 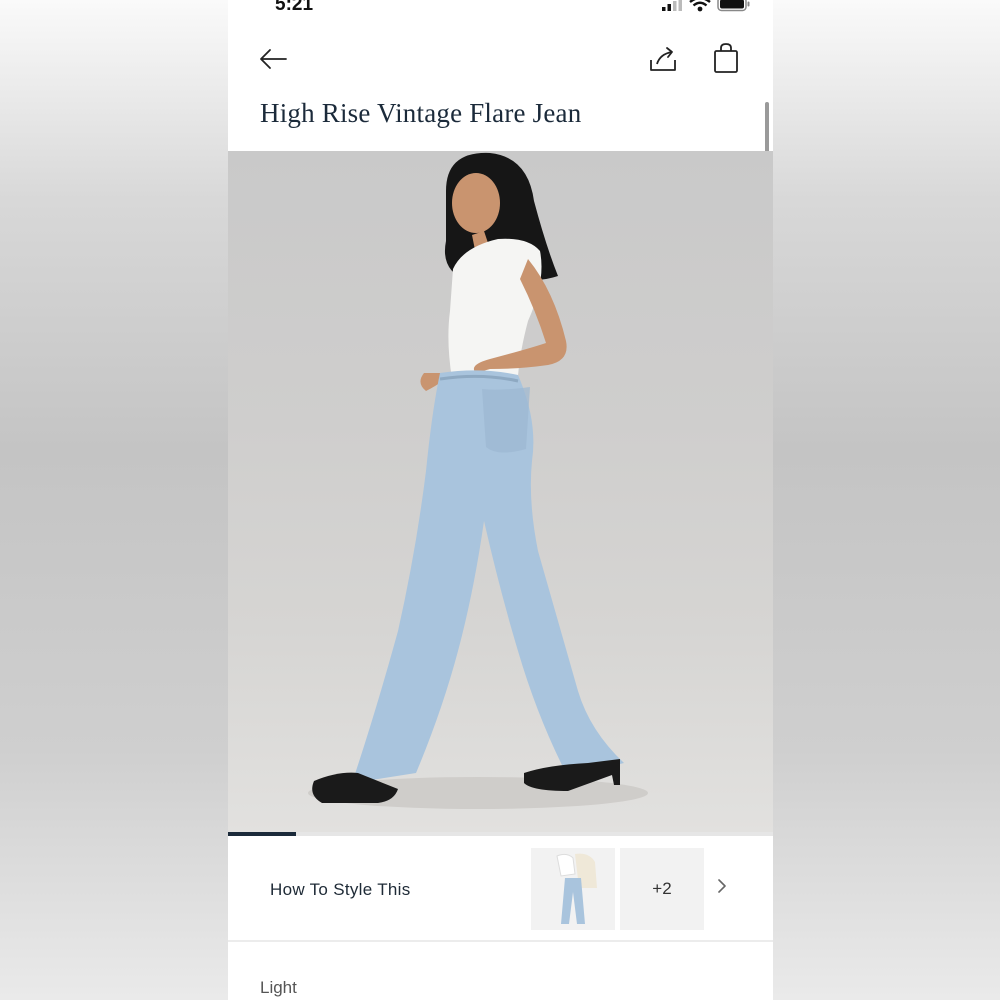 I want to click on how-to-style-label: How To Style This, so click(x=340, y=889).